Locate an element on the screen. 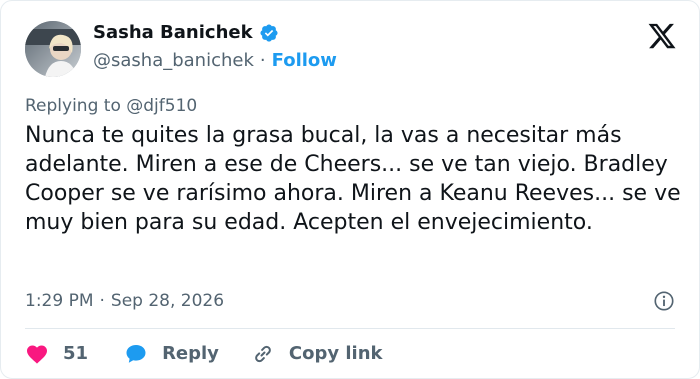  divider is located at coordinates (350, 328).